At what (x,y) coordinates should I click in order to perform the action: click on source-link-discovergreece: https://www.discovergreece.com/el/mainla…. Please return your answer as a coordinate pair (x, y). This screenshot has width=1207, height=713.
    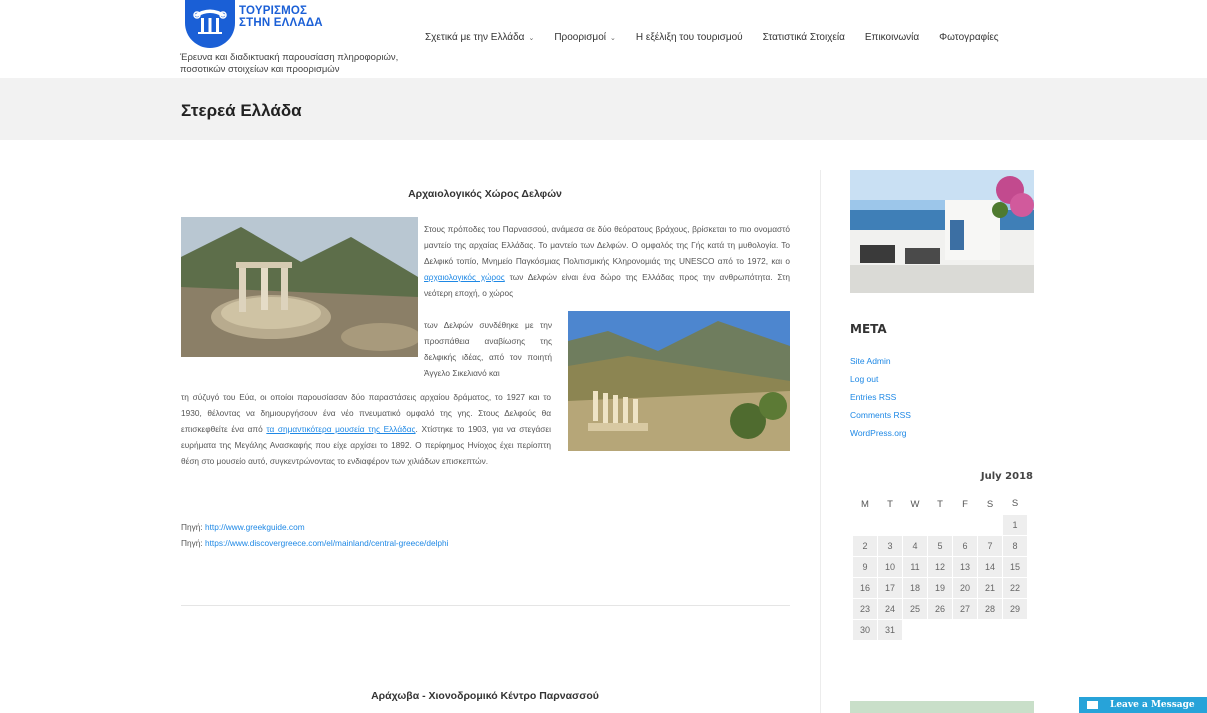
    Looking at the image, I should click on (327, 543).